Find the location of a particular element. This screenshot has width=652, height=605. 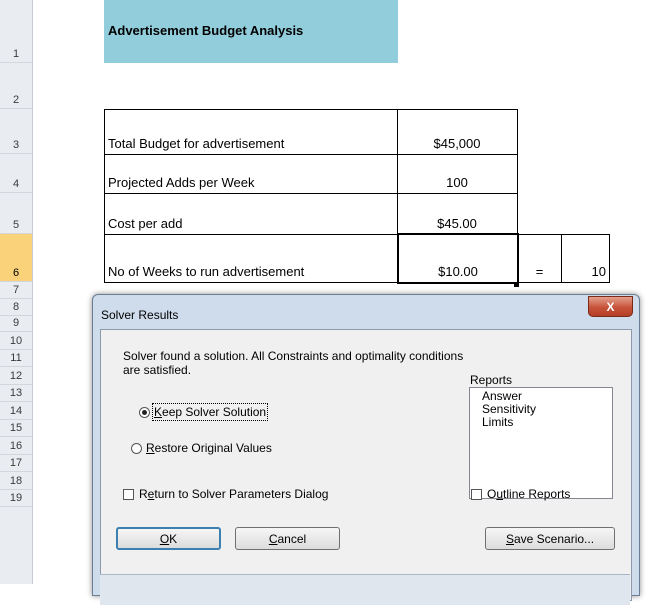

row-number: 3 is located at coordinates (16, 131).